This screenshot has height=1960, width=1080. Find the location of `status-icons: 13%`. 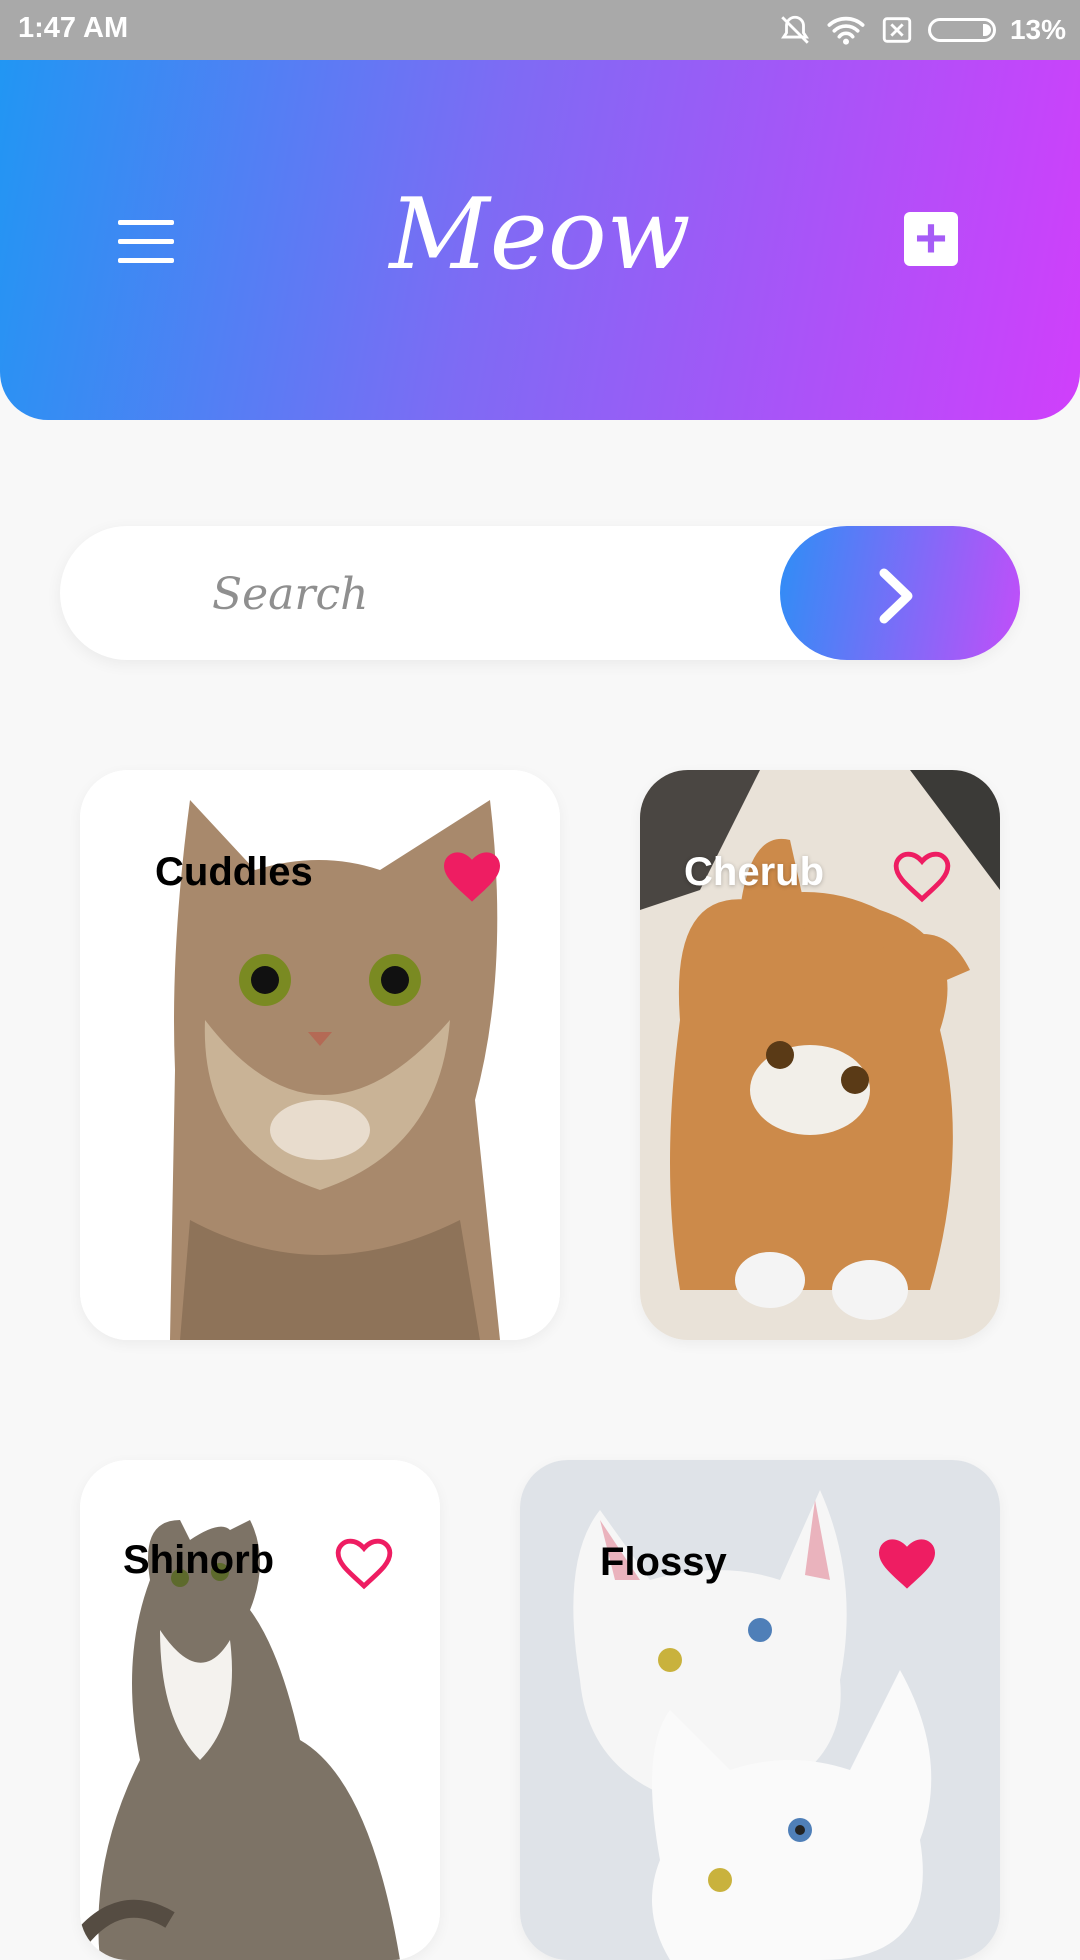

status-icons: 13% is located at coordinates (922, 30).